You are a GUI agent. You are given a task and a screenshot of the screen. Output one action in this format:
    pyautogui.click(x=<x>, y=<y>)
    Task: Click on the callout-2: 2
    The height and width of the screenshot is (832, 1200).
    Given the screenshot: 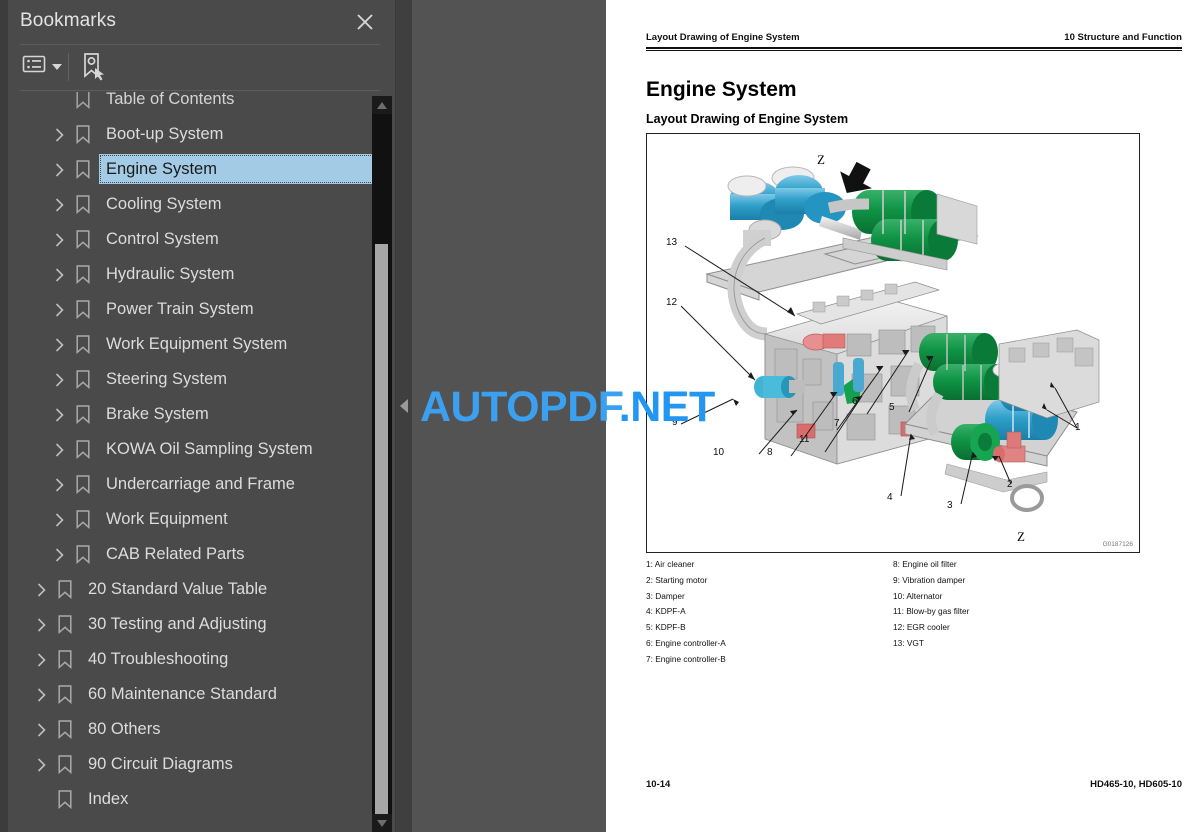 What is the action you would take?
    pyautogui.click(x=1010, y=484)
    